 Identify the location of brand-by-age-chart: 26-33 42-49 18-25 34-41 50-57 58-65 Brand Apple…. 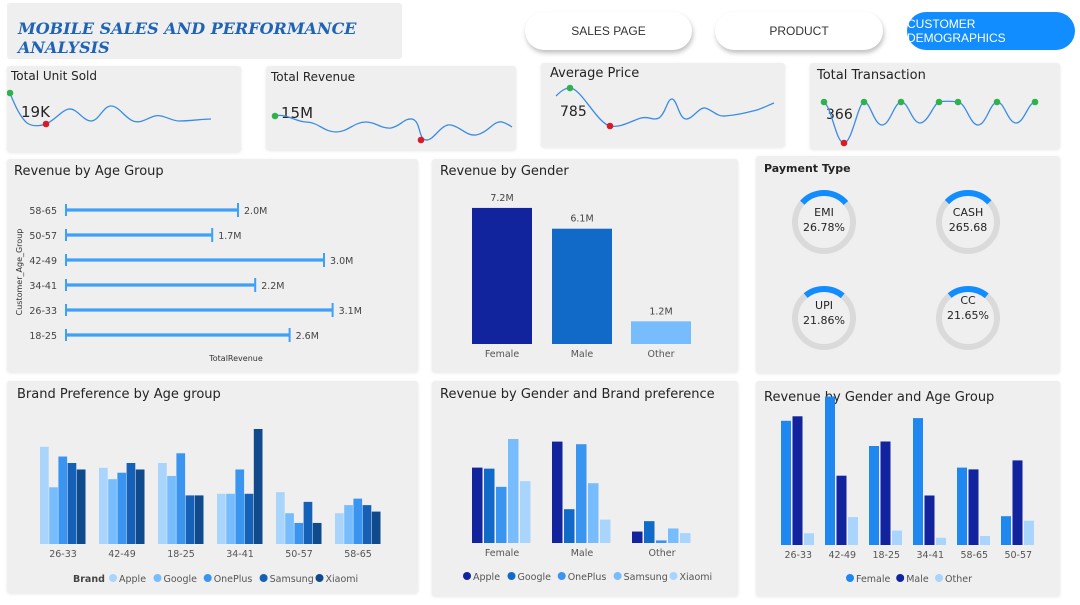
(212, 487).